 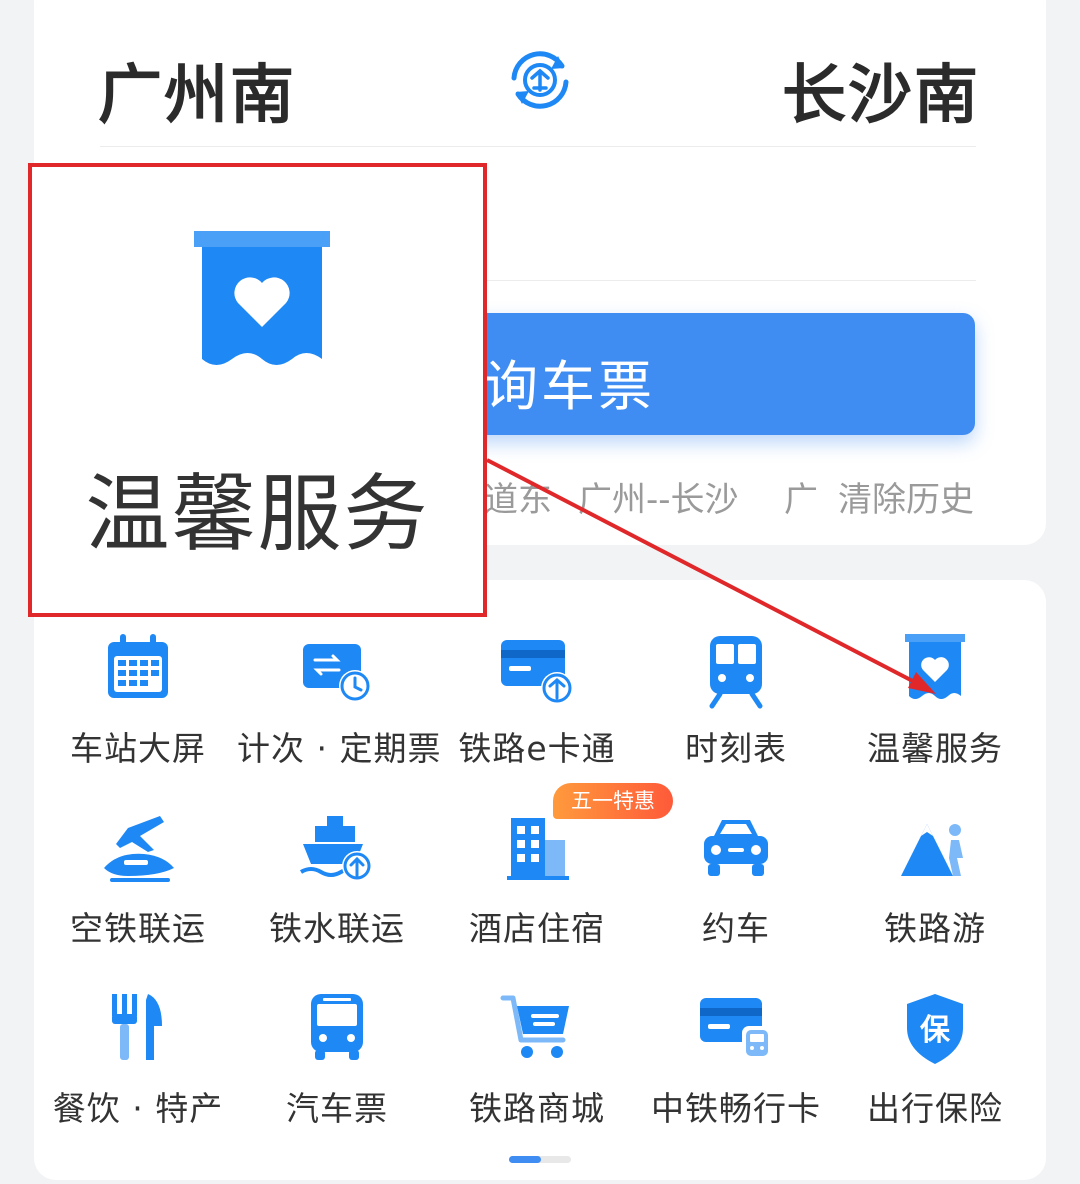 I want to click on train-front-icon, so click(x=736, y=672).